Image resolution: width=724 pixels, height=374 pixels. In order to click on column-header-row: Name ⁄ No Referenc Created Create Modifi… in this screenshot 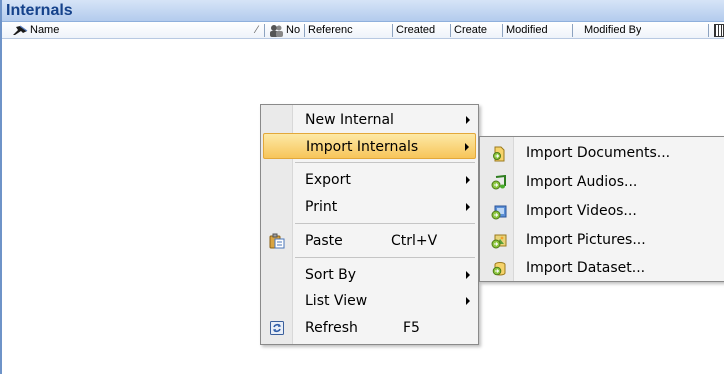, I will do `click(363, 30)`.